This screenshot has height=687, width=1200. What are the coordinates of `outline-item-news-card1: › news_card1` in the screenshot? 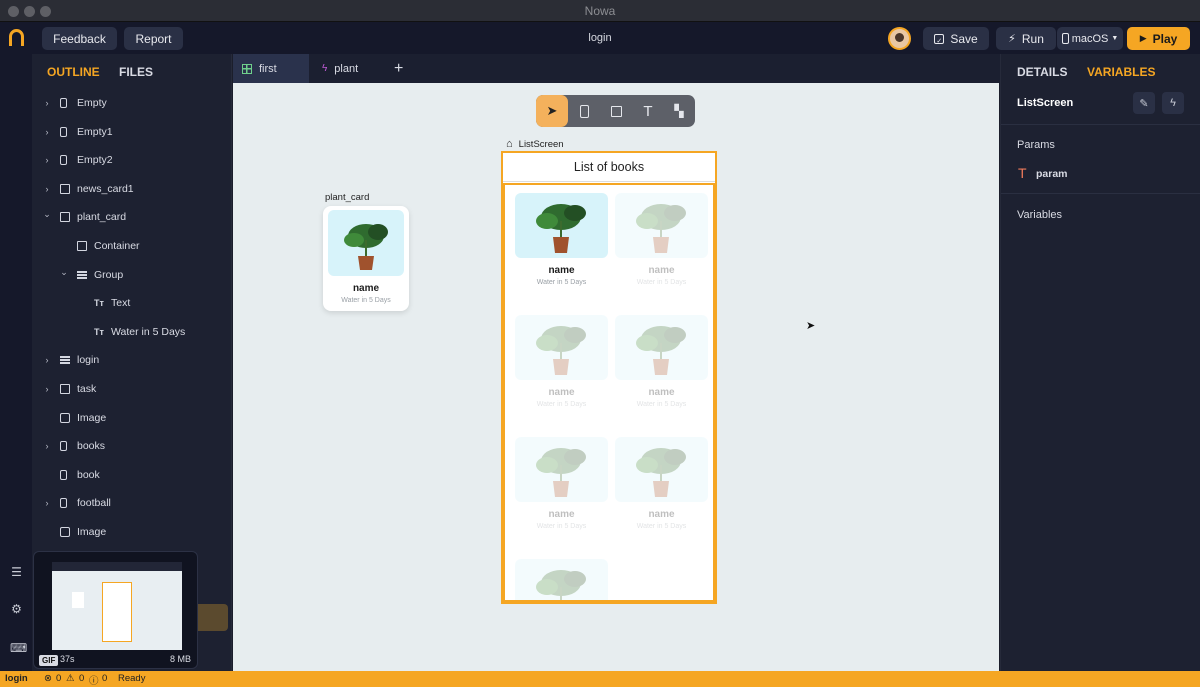 It's located at (132, 189).